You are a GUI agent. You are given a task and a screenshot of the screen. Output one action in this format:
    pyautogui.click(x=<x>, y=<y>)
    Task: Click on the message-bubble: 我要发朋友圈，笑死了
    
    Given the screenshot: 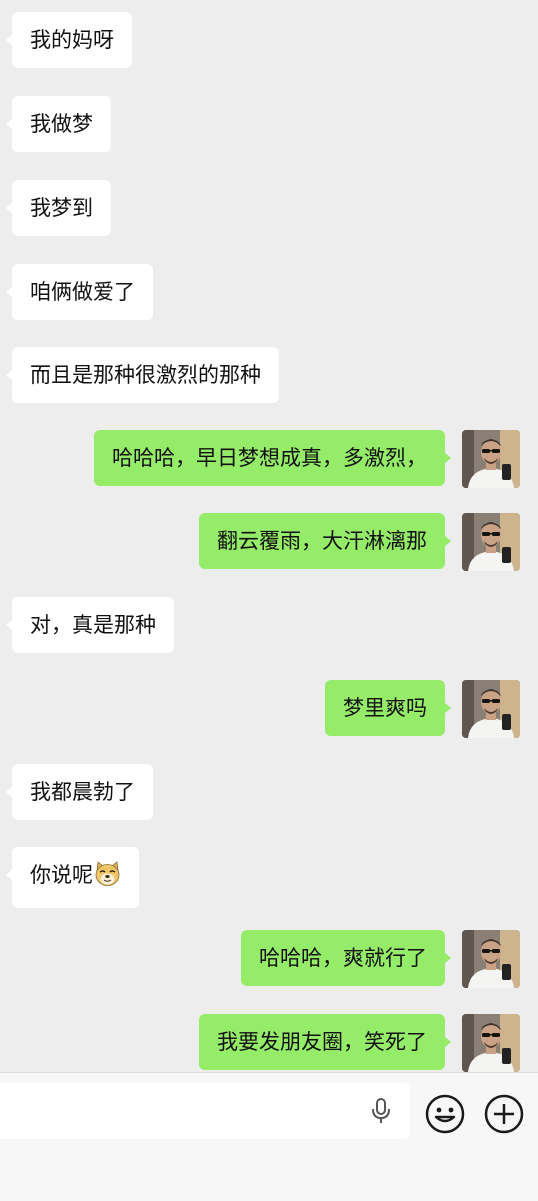 What is the action you would take?
    pyautogui.click(x=325, y=1042)
    